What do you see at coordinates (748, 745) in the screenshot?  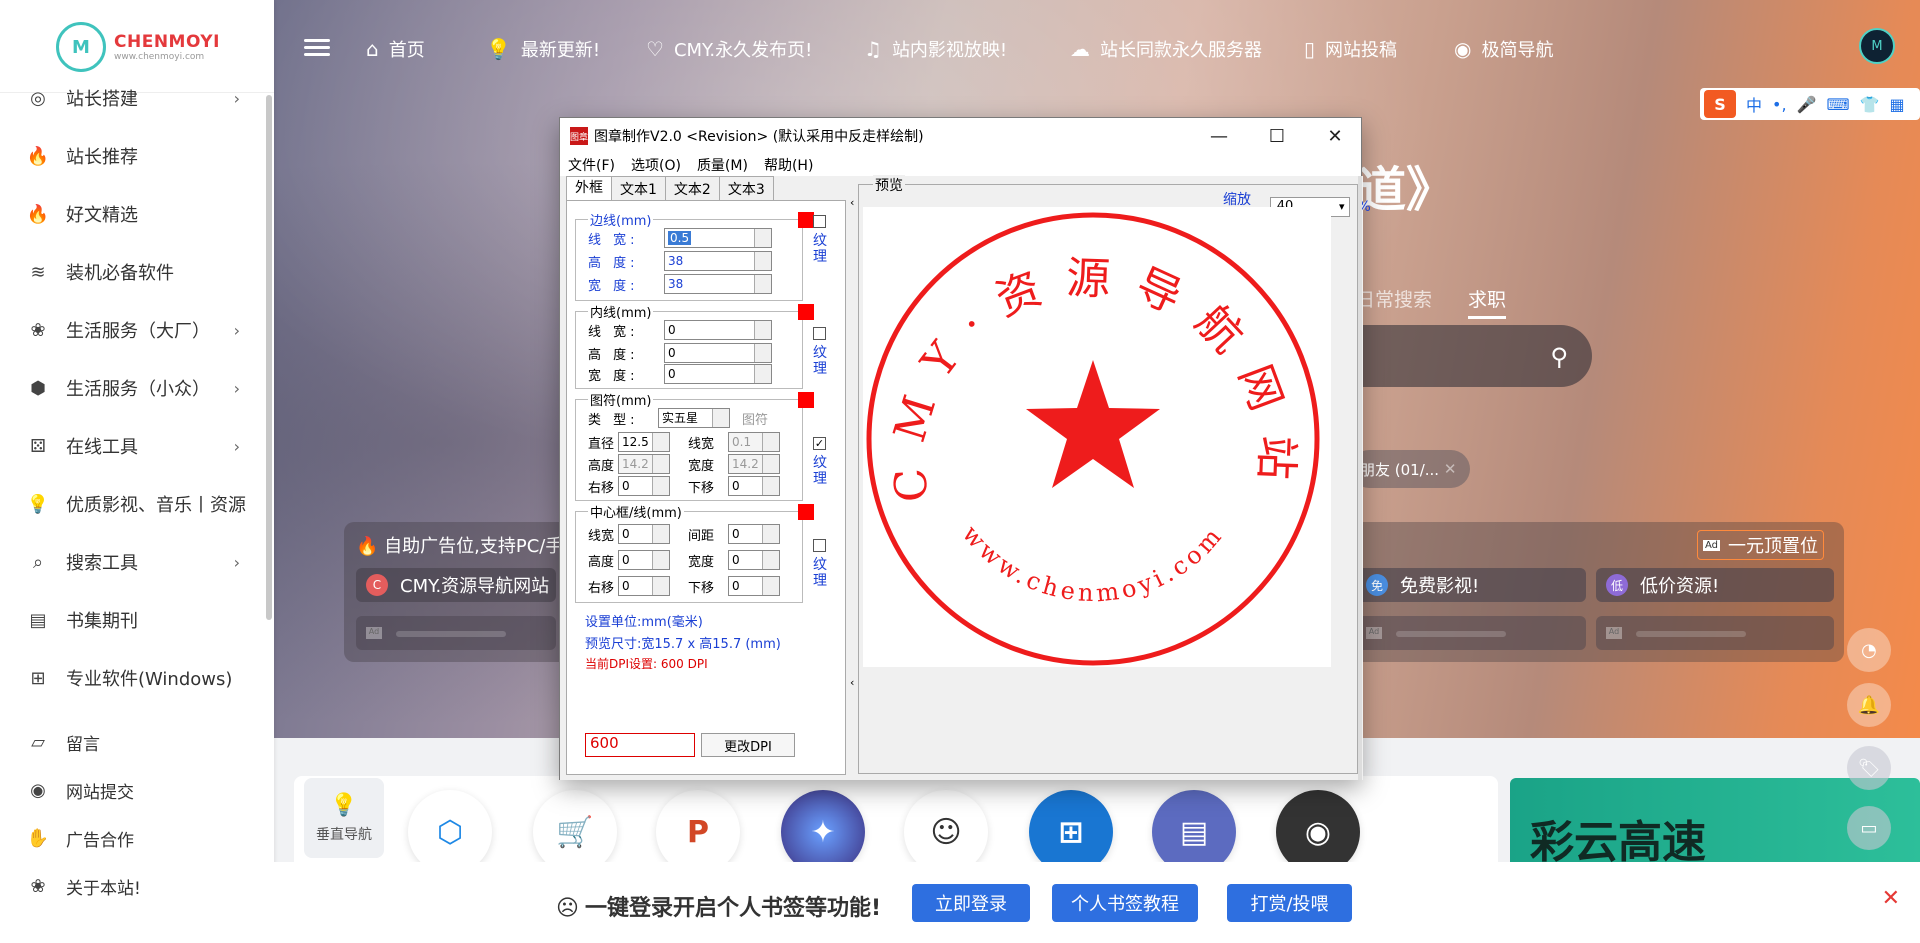 I see `change-dpi-button: 更改DPI` at bounding box center [748, 745].